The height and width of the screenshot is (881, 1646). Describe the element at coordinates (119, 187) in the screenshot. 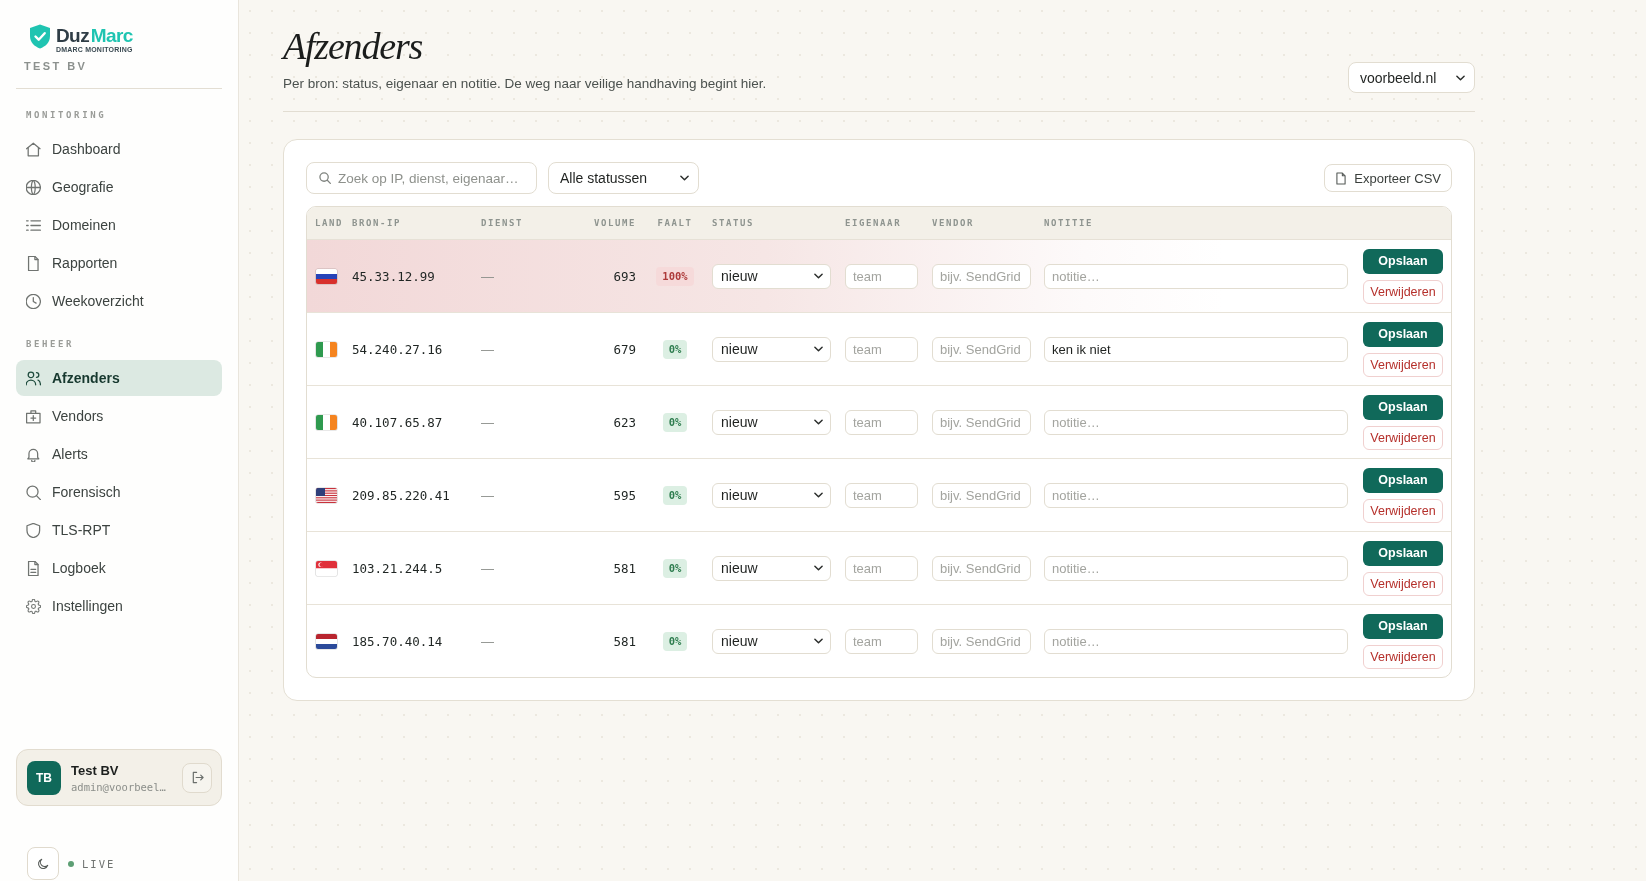

I see `nav-item: Geografie` at that location.